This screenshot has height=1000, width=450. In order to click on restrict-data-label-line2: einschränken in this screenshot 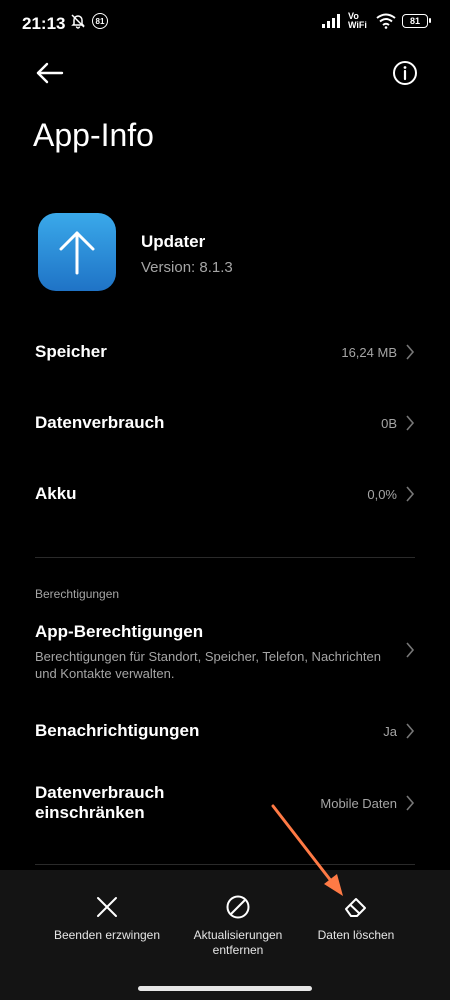, I will do `click(90, 812)`.